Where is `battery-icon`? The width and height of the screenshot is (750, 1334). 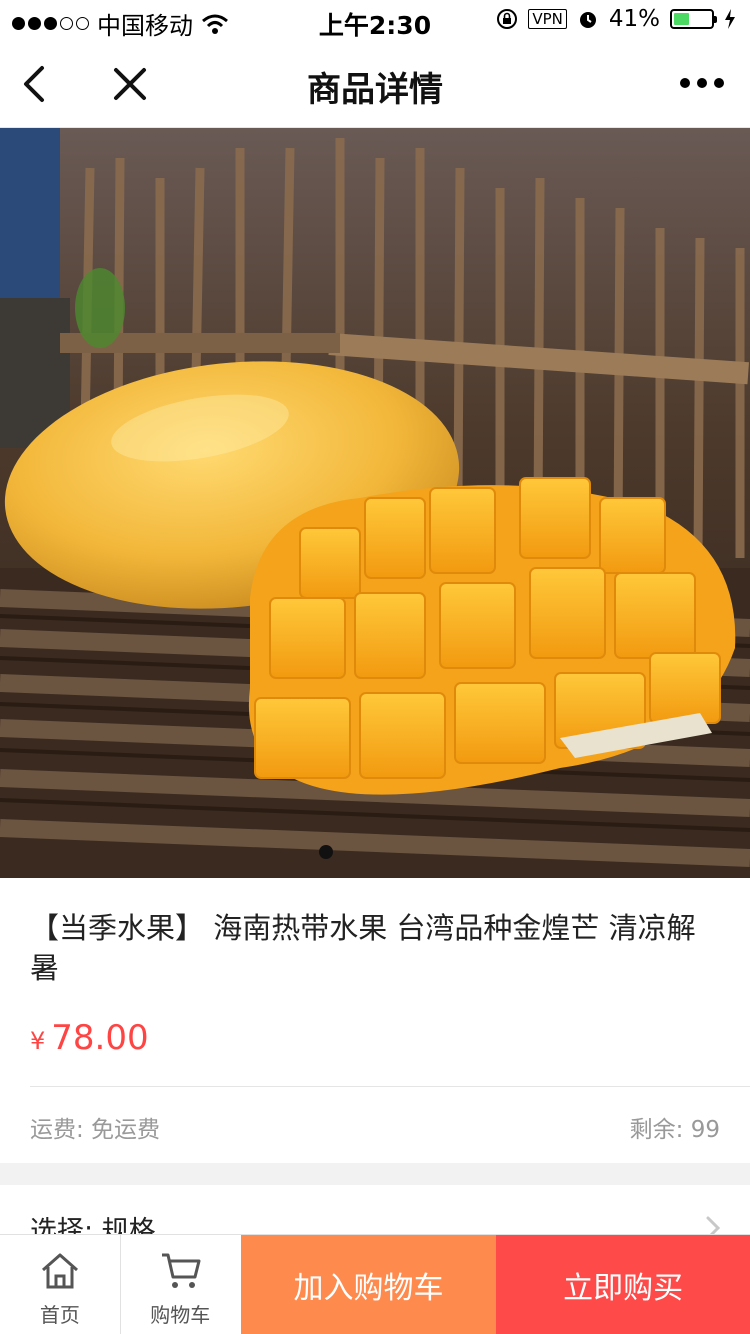 battery-icon is located at coordinates (693, 19).